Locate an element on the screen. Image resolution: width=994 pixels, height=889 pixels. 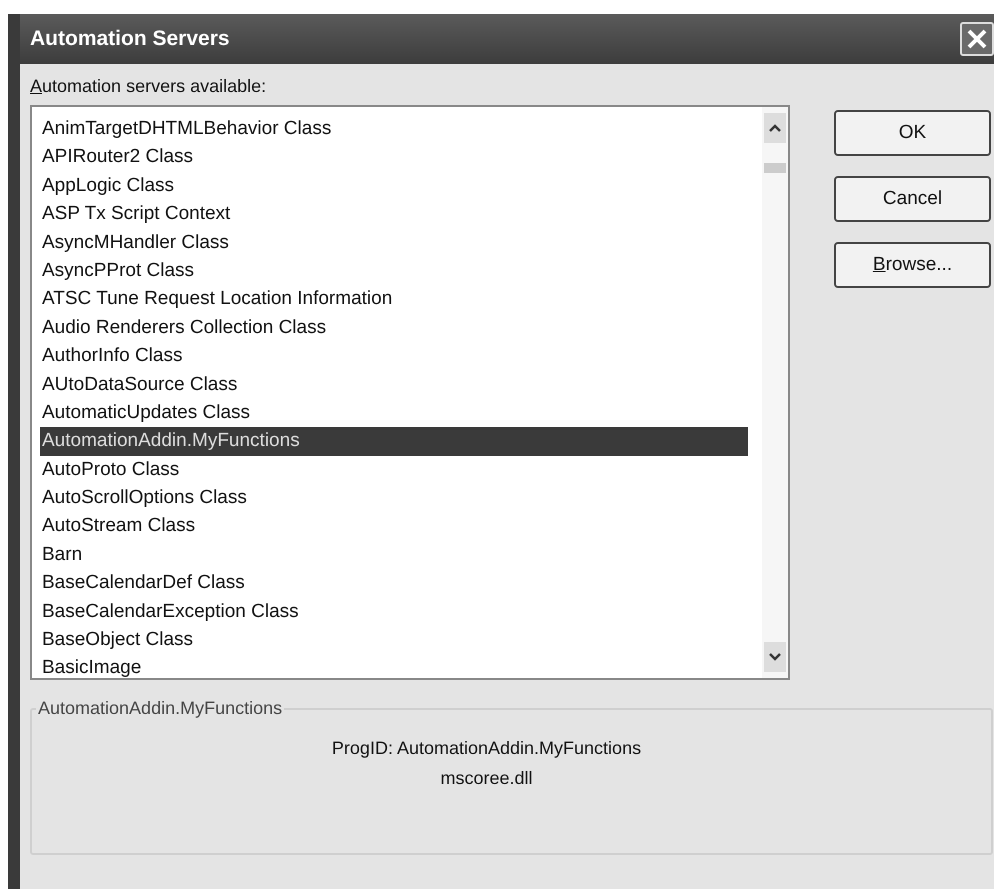
up-caret-icon is located at coordinates (775, 128).